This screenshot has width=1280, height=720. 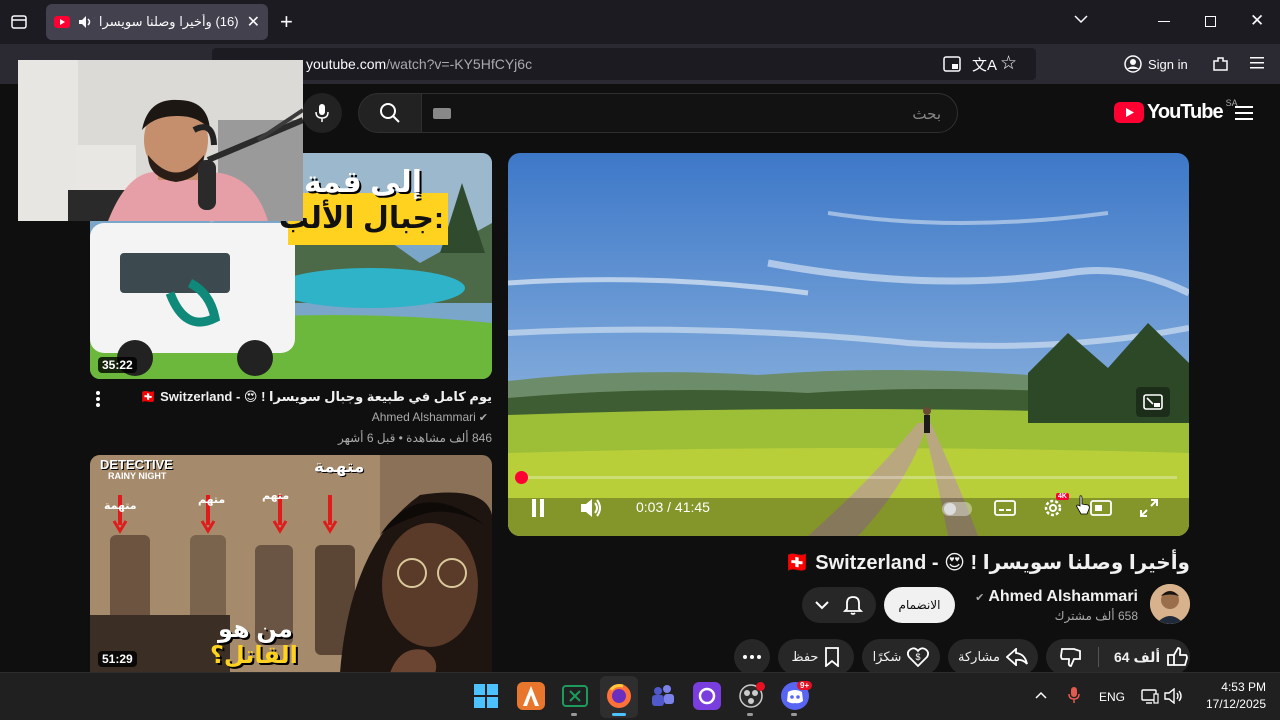 I want to click on guide-menu-icon, so click(x=1244, y=113).